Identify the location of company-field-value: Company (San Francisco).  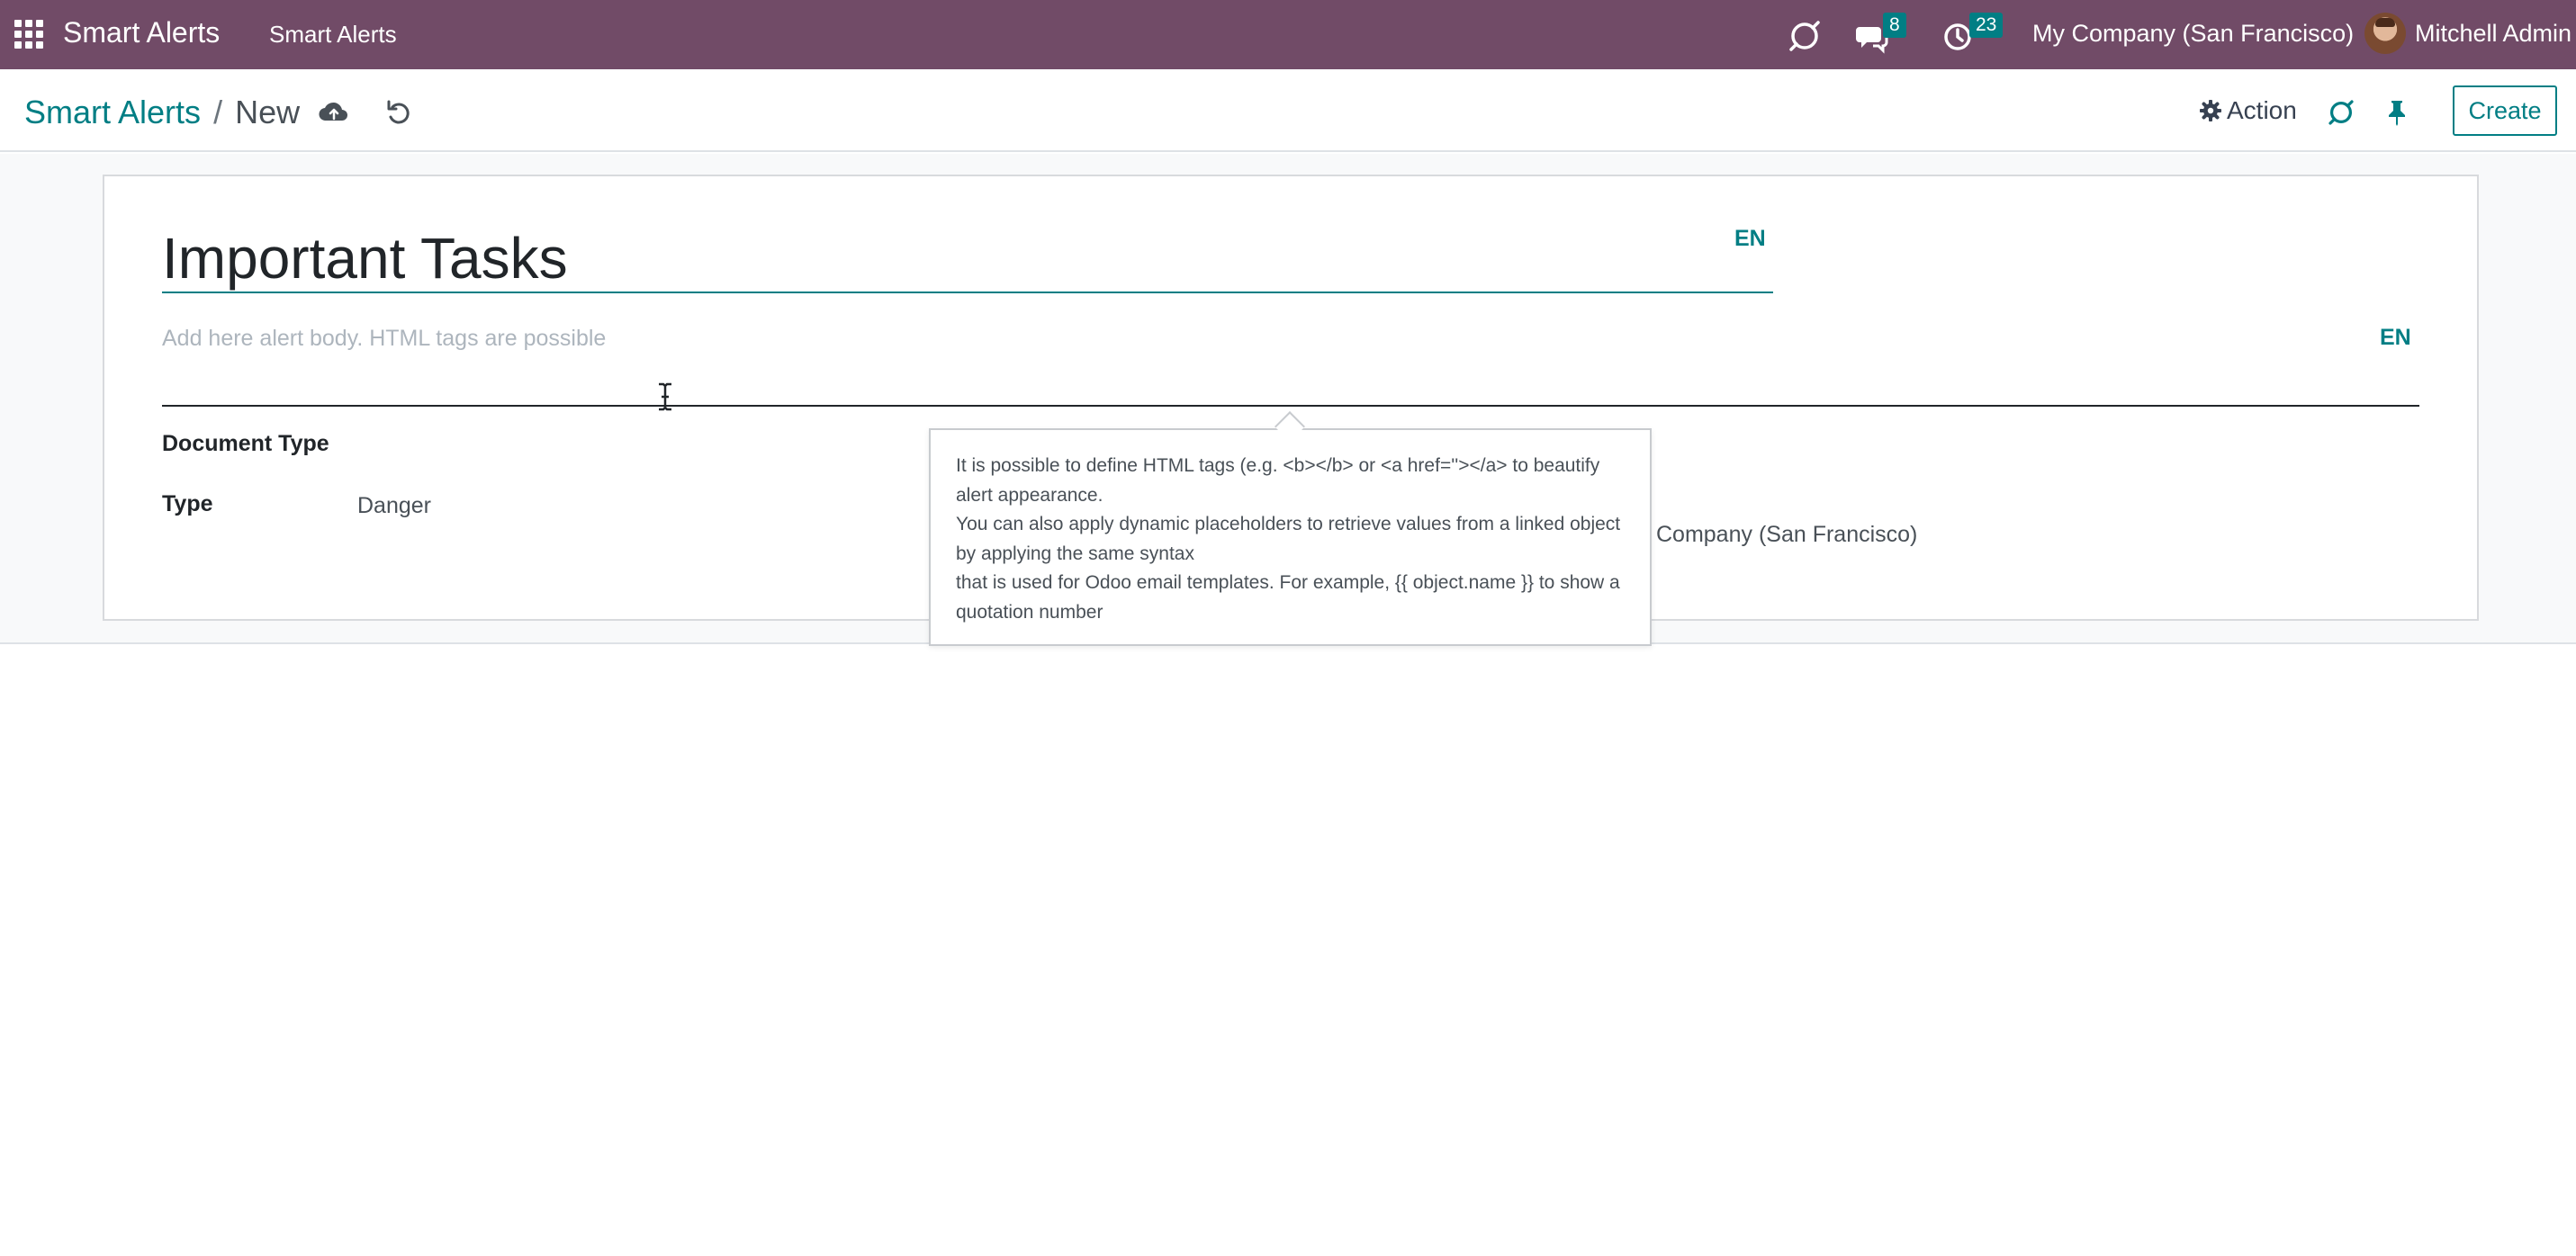
(1786, 535).